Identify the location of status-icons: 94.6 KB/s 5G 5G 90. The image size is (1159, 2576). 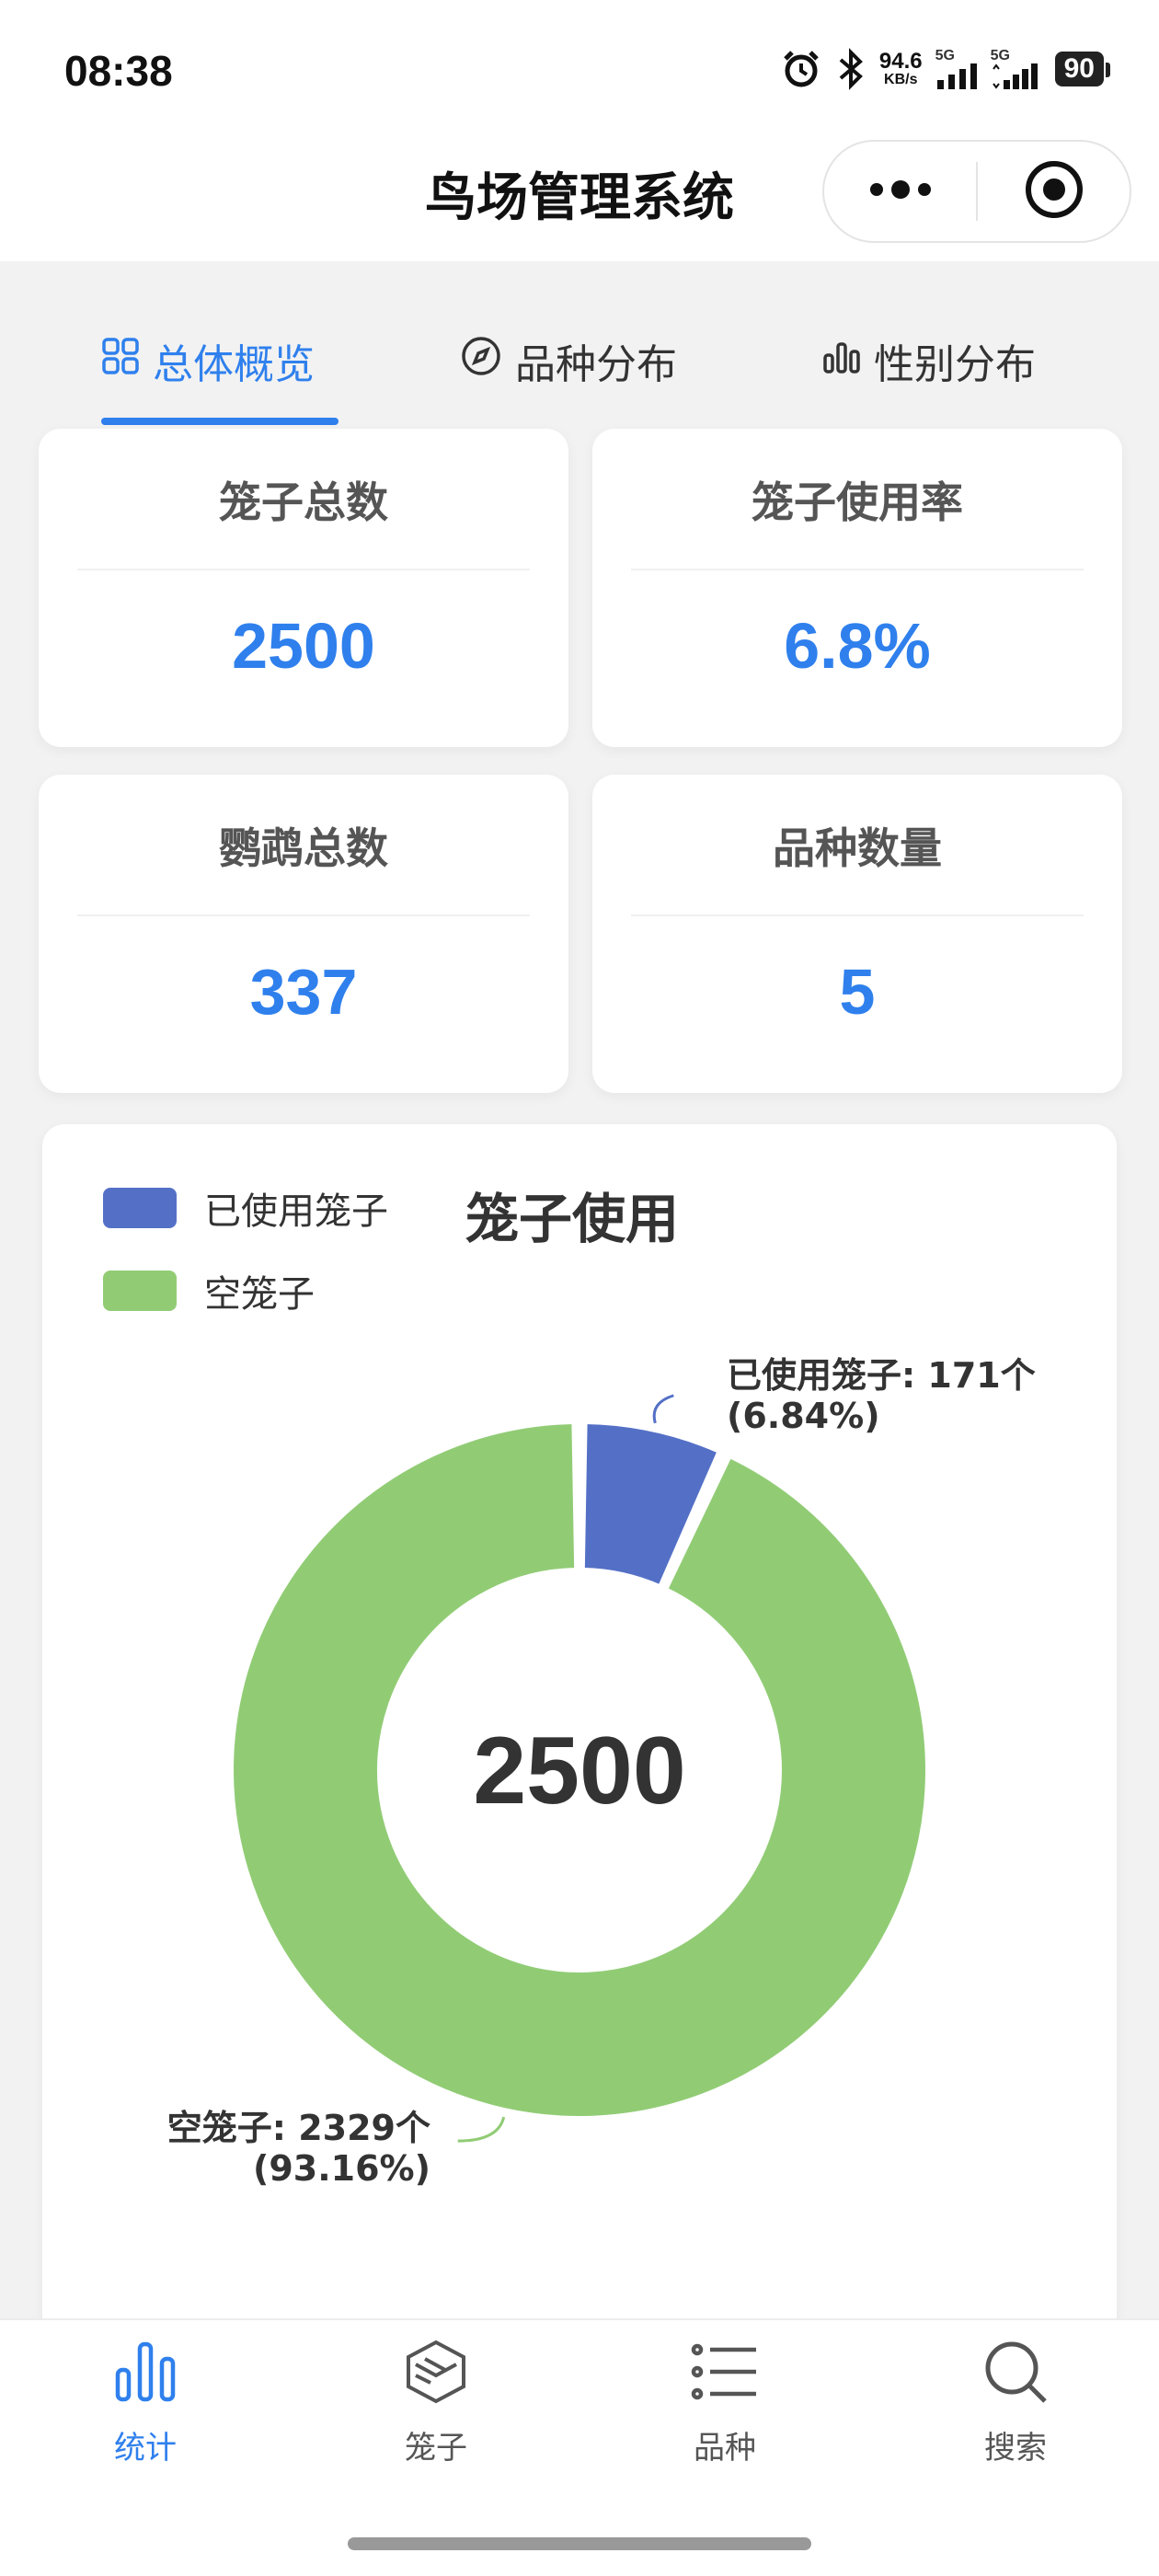
(945, 69).